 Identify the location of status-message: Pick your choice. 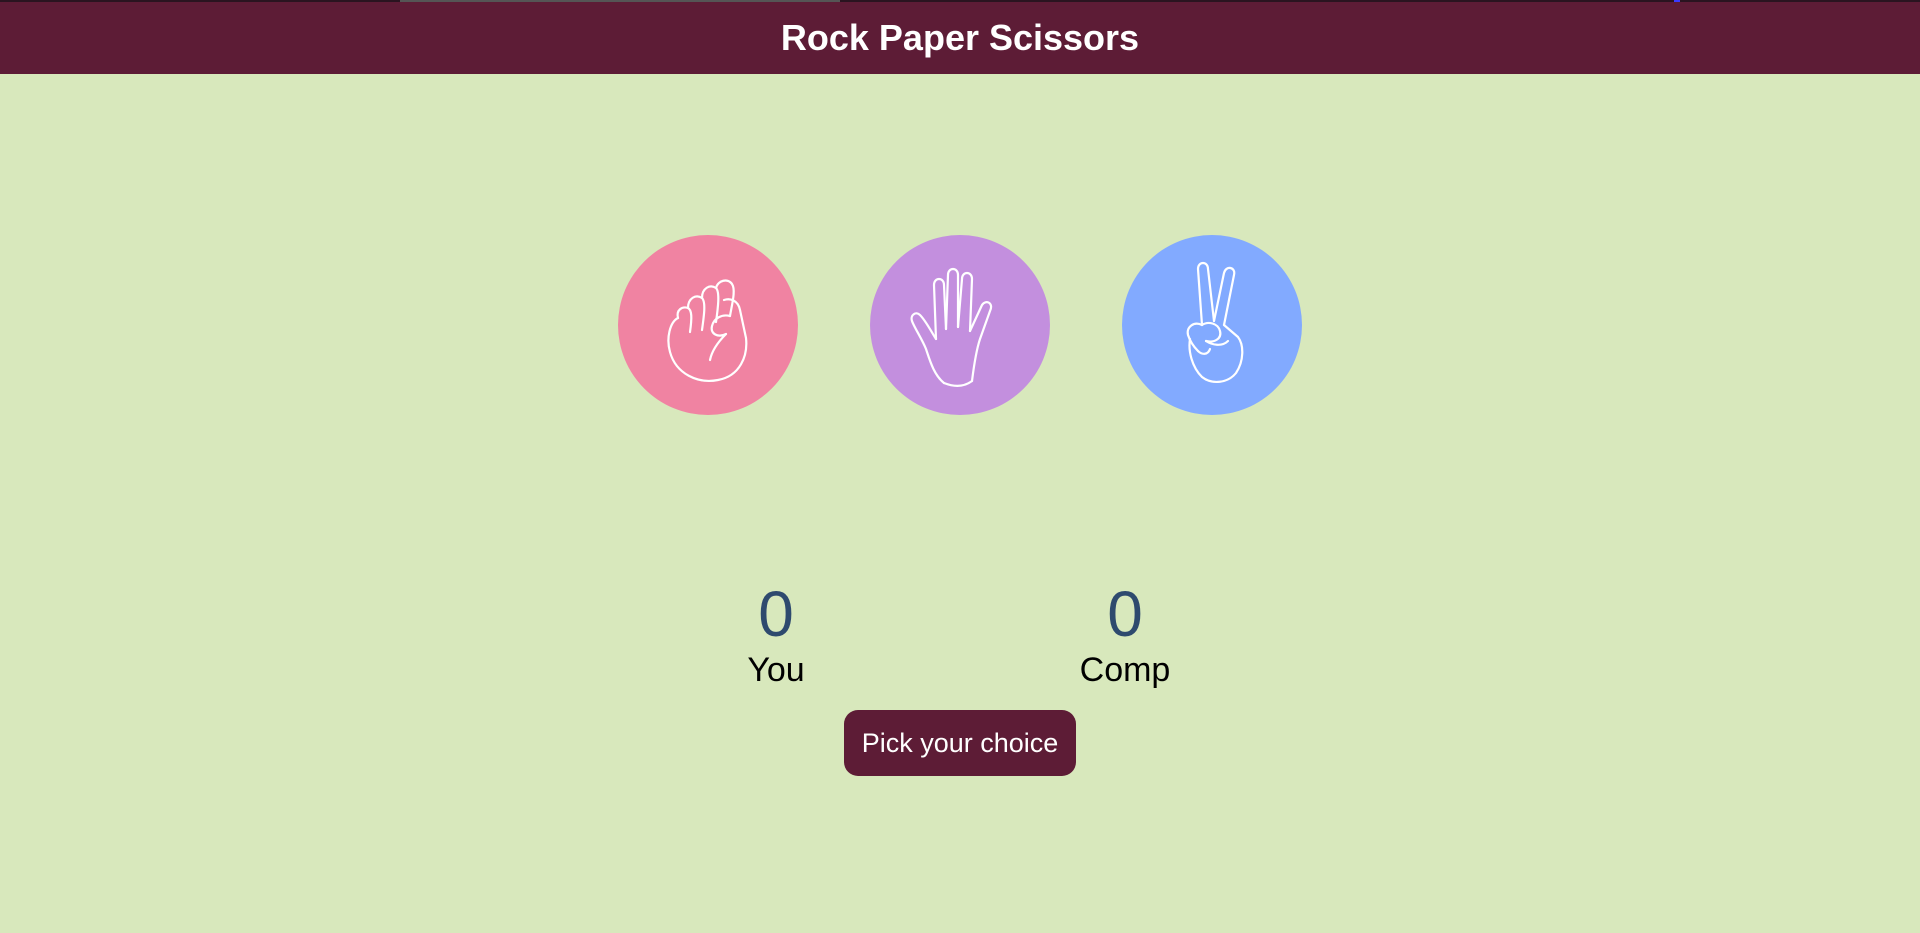
(960, 743).